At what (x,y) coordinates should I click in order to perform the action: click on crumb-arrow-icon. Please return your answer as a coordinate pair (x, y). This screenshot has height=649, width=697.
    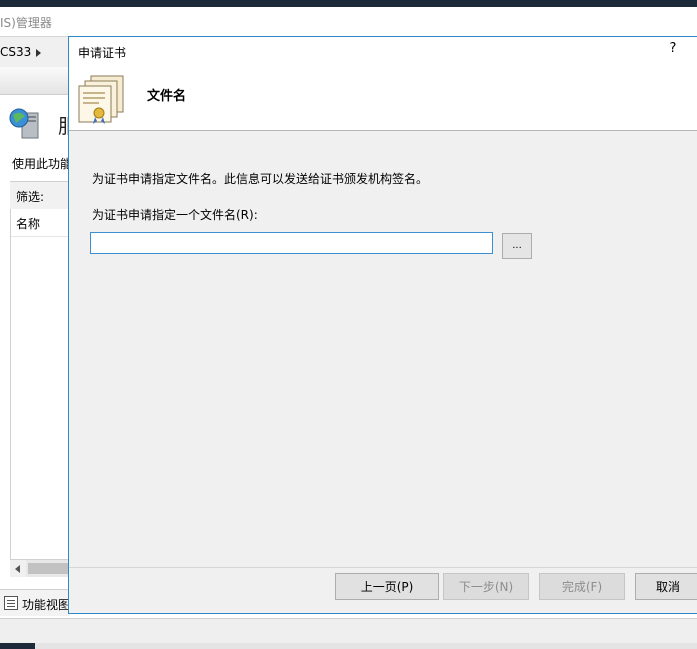
    Looking at the image, I should click on (38, 53).